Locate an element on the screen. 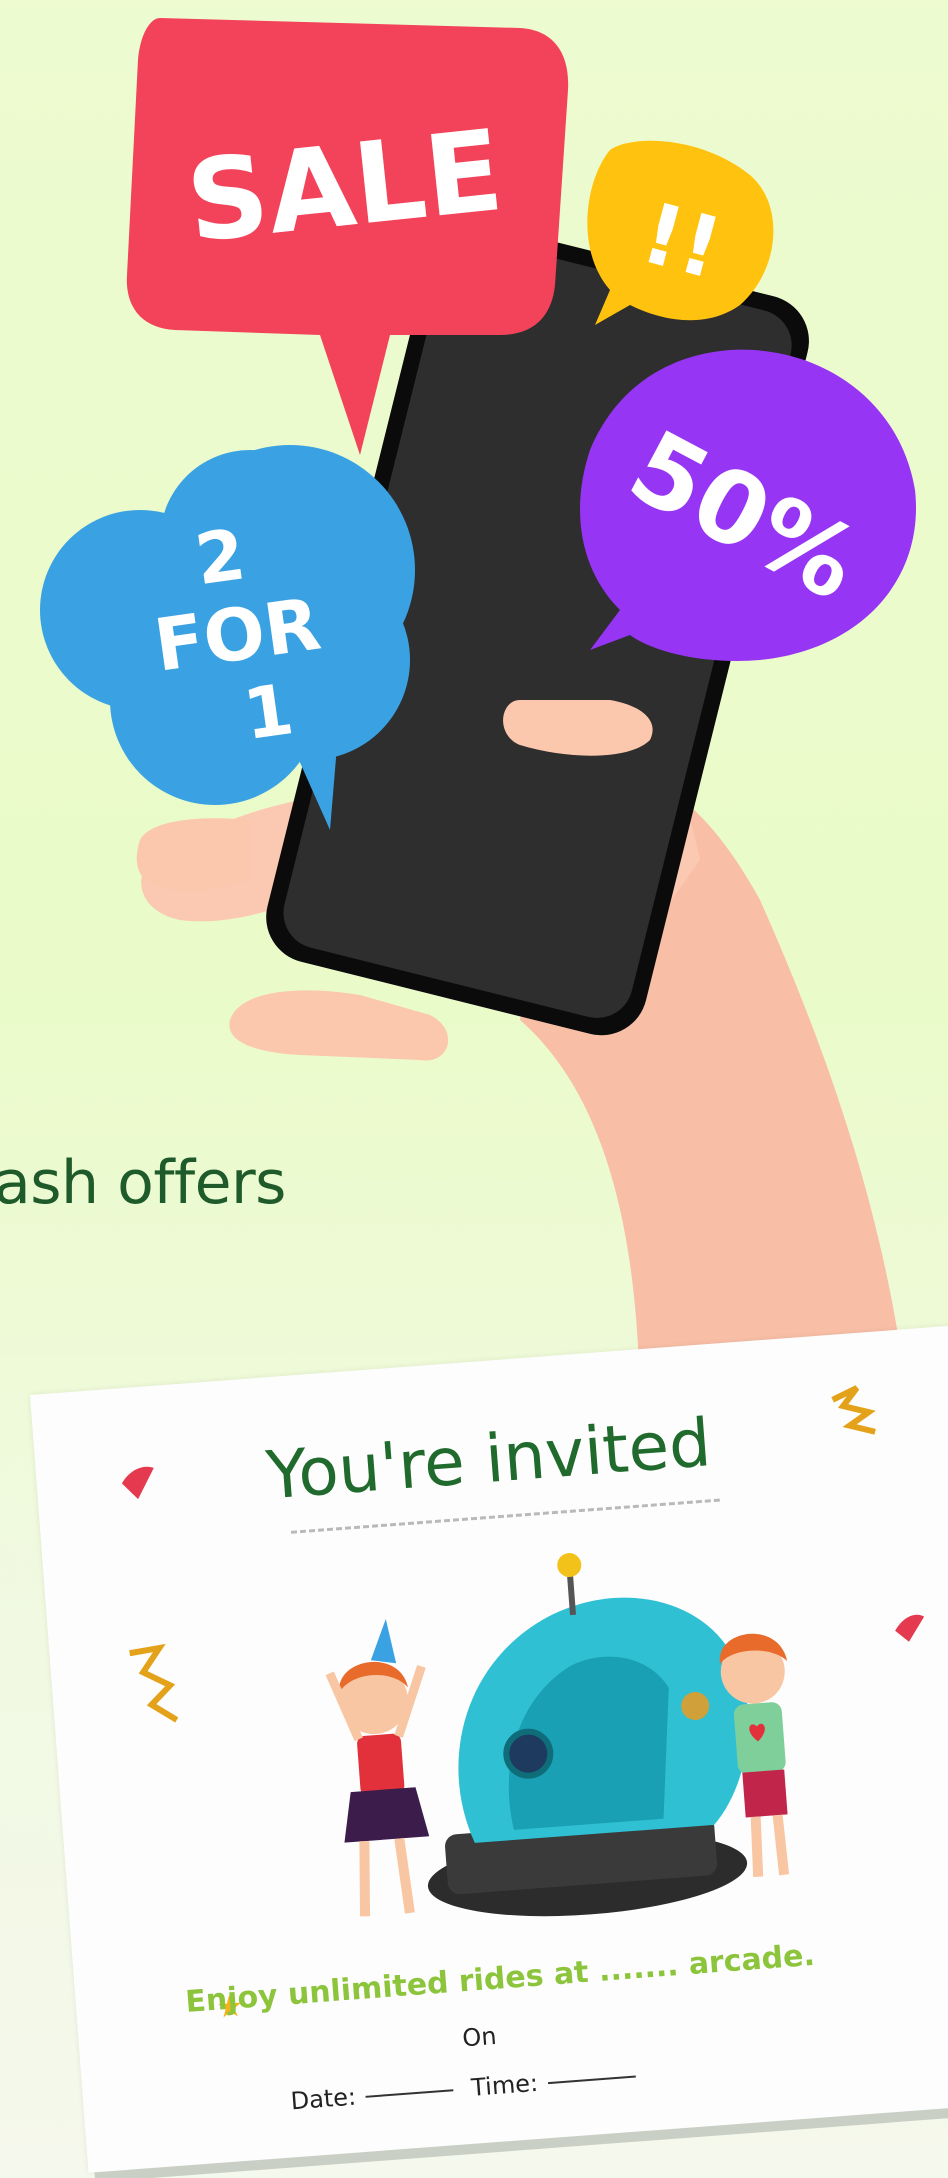 The image size is (948, 2178). arcade-ride is located at coordinates (588, 1735).